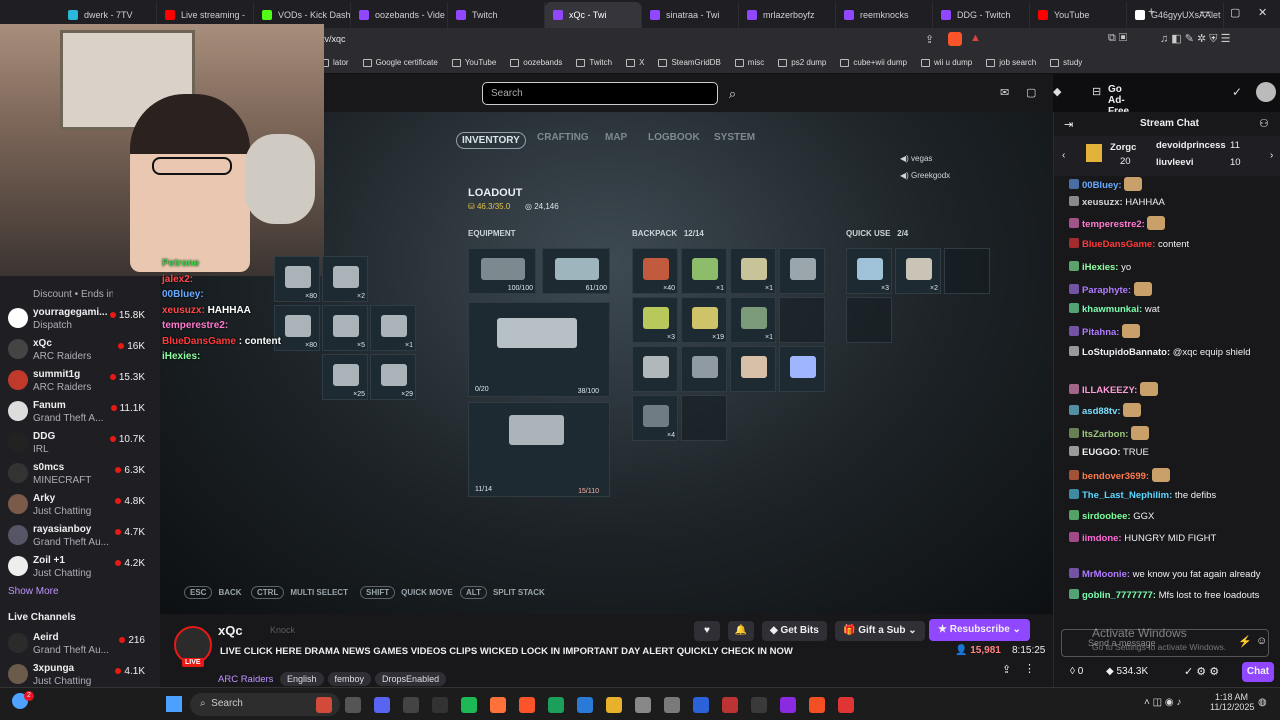 Image resolution: width=1280 pixels, height=720 pixels. I want to click on channel-name: xQc, so click(230, 630).